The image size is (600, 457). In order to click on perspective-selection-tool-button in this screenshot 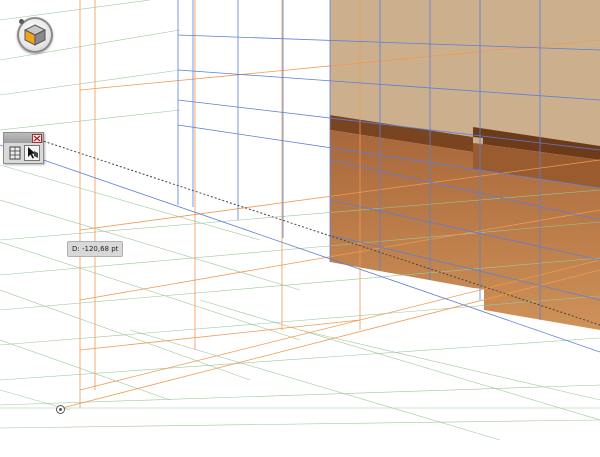, I will do `click(32, 153)`.